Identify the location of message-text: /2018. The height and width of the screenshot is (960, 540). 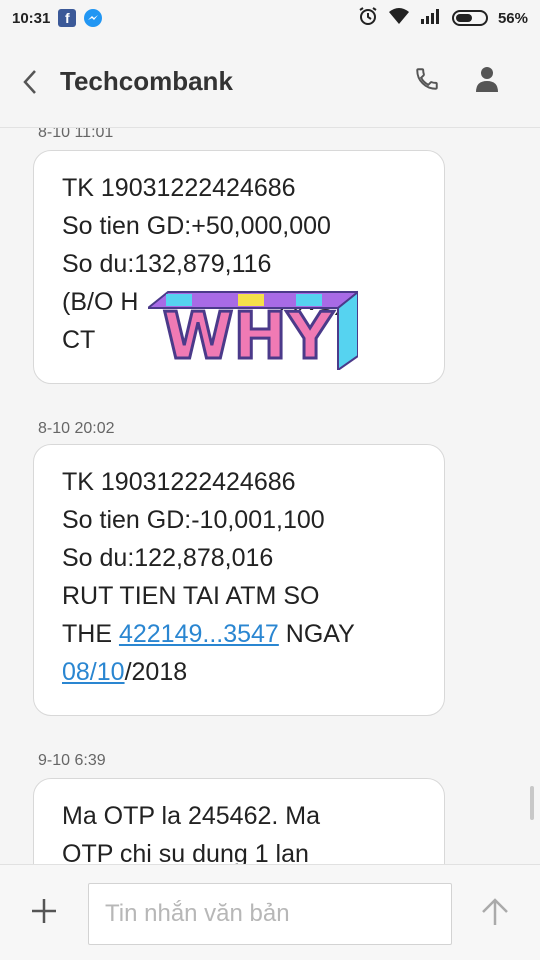
(156, 672).